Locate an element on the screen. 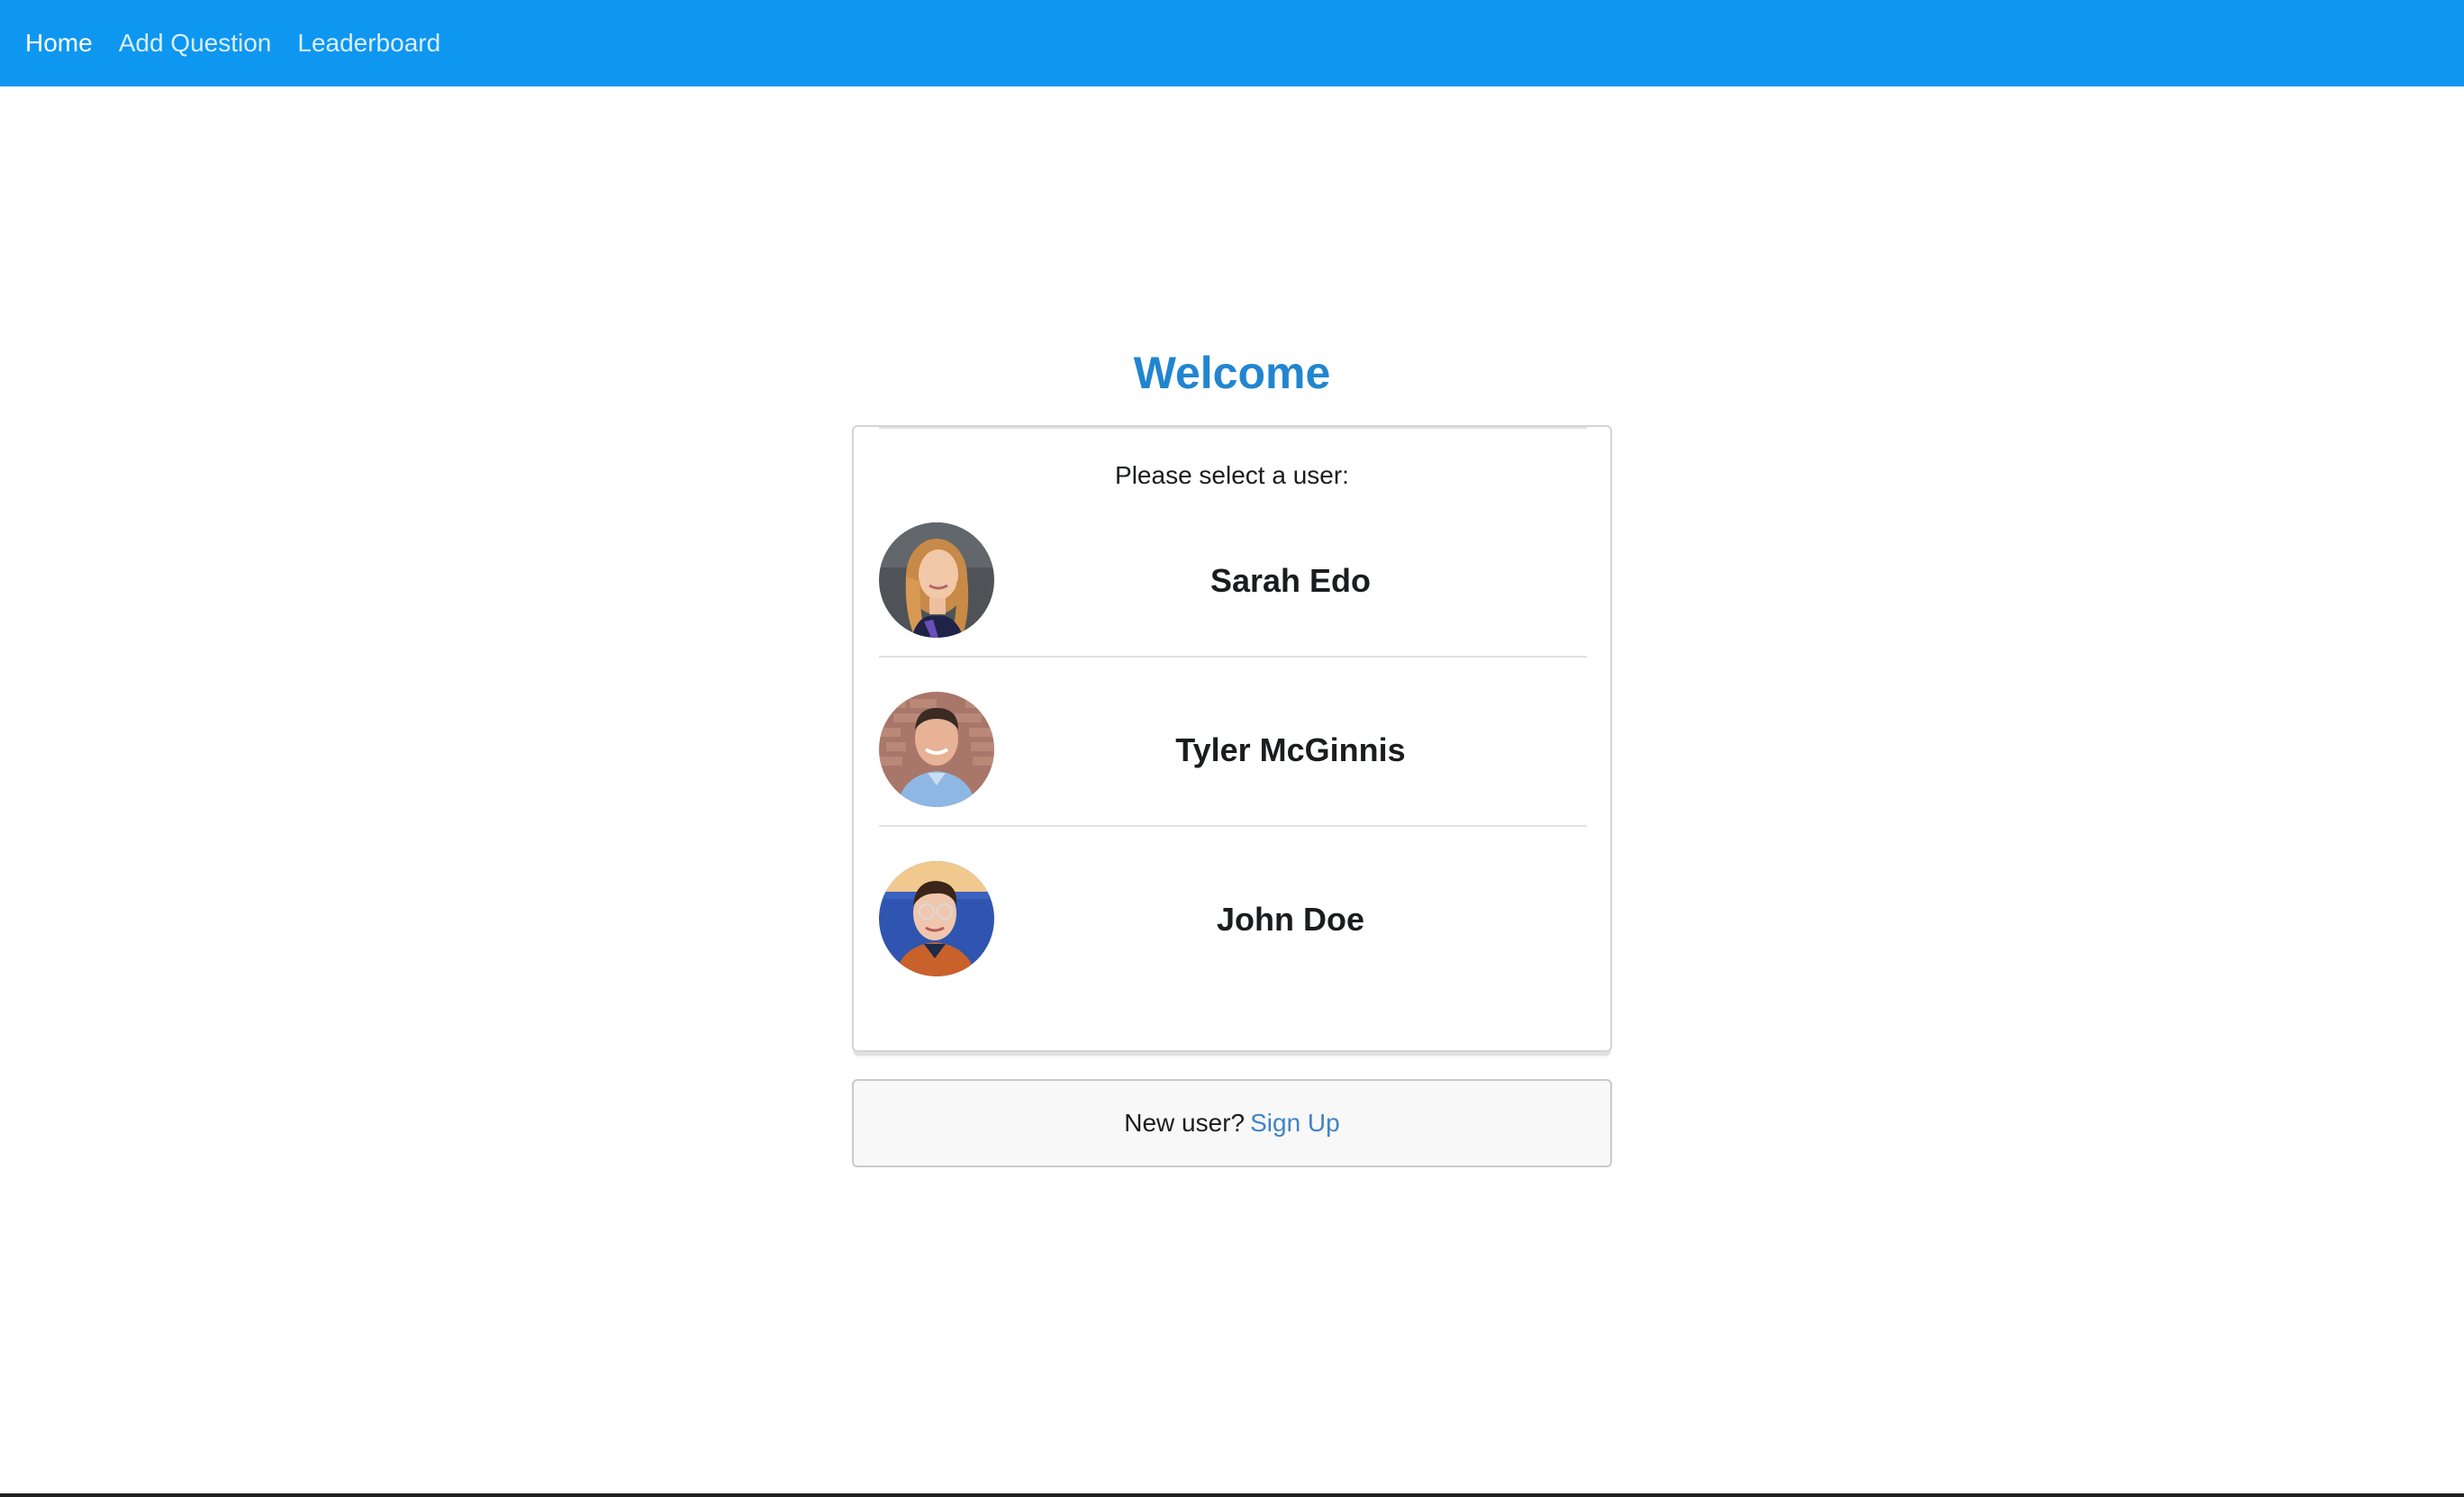 The width and height of the screenshot is (2464, 1497). bottom-divider is located at coordinates (1232, 1495).